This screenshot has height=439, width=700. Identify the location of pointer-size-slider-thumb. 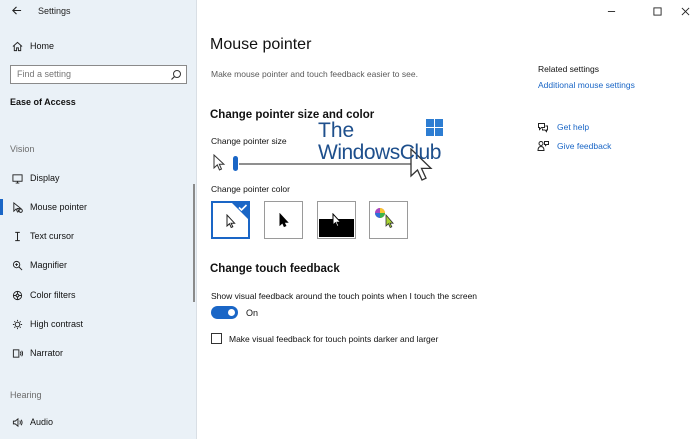
(235, 163).